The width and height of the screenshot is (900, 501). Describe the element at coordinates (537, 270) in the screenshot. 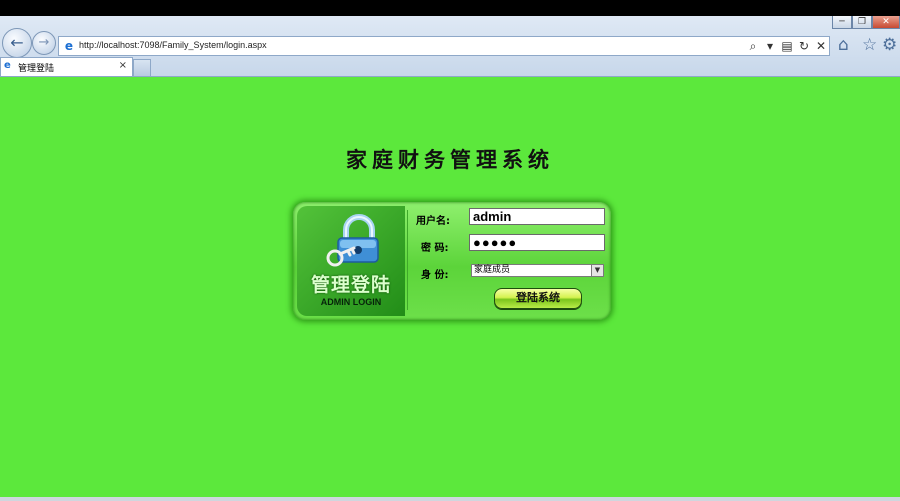

I see `role-select: 家庭成员 ▼` at that location.